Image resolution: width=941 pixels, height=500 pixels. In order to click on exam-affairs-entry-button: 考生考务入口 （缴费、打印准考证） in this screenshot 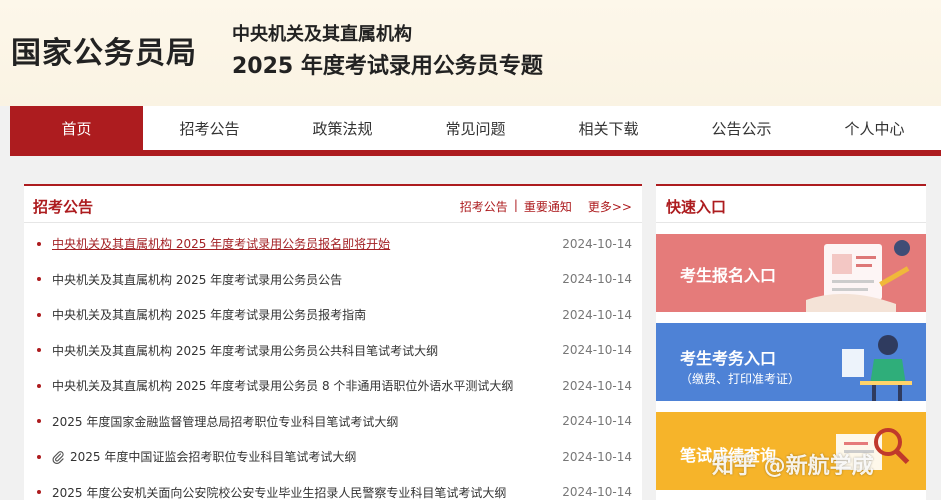, I will do `click(791, 362)`.